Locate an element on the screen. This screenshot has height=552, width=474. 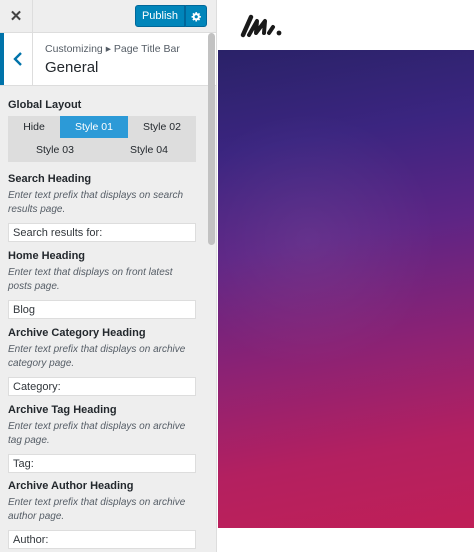
archive-tag-heading-input is located at coordinates (102, 463).